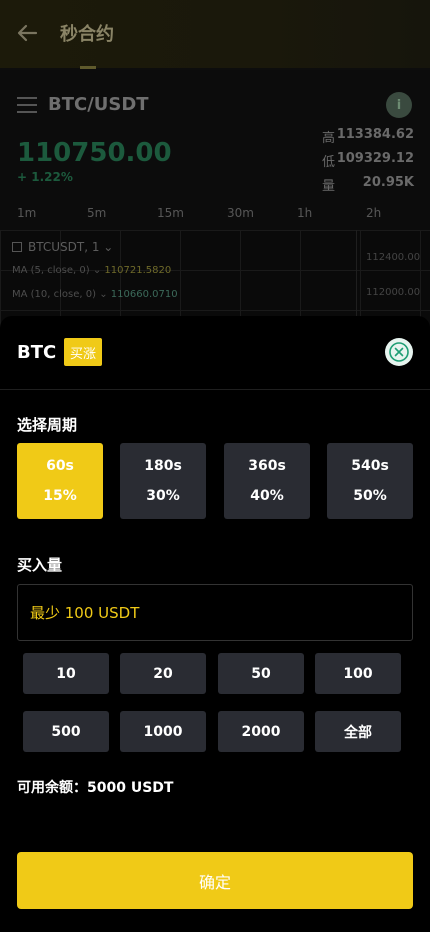 The image size is (430, 932). I want to click on close-icon, so click(399, 352).